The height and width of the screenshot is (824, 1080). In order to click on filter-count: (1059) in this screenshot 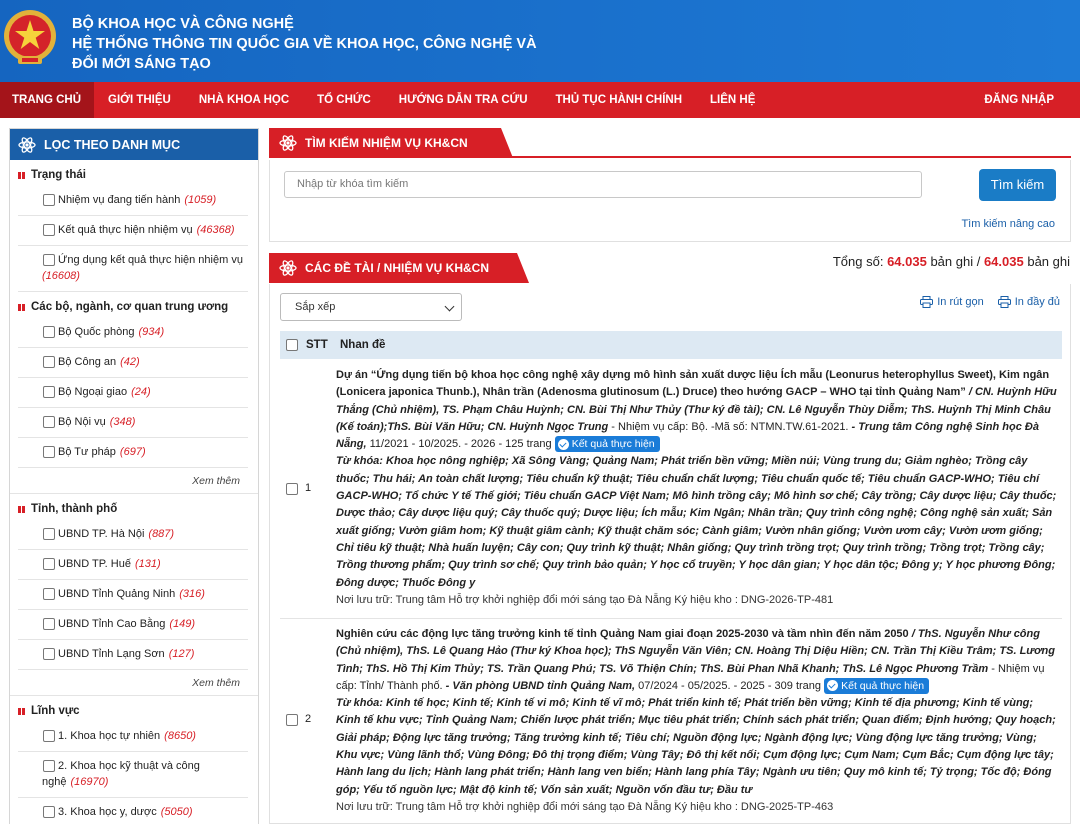, I will do `click(200, 200)`.